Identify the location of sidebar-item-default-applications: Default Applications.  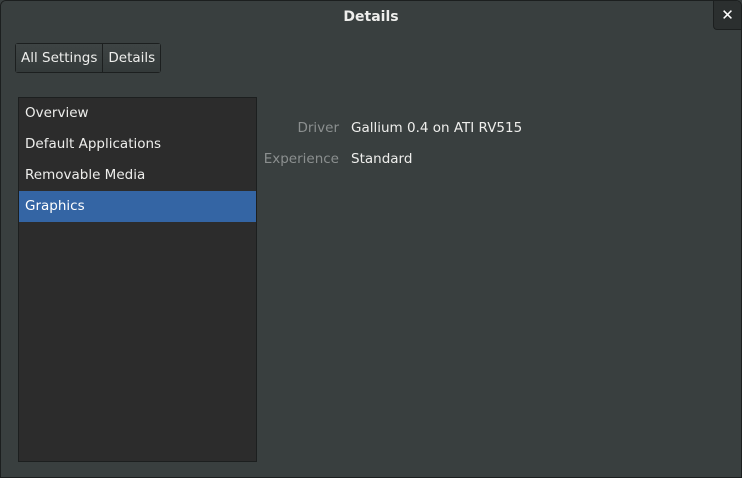
(137, 144).